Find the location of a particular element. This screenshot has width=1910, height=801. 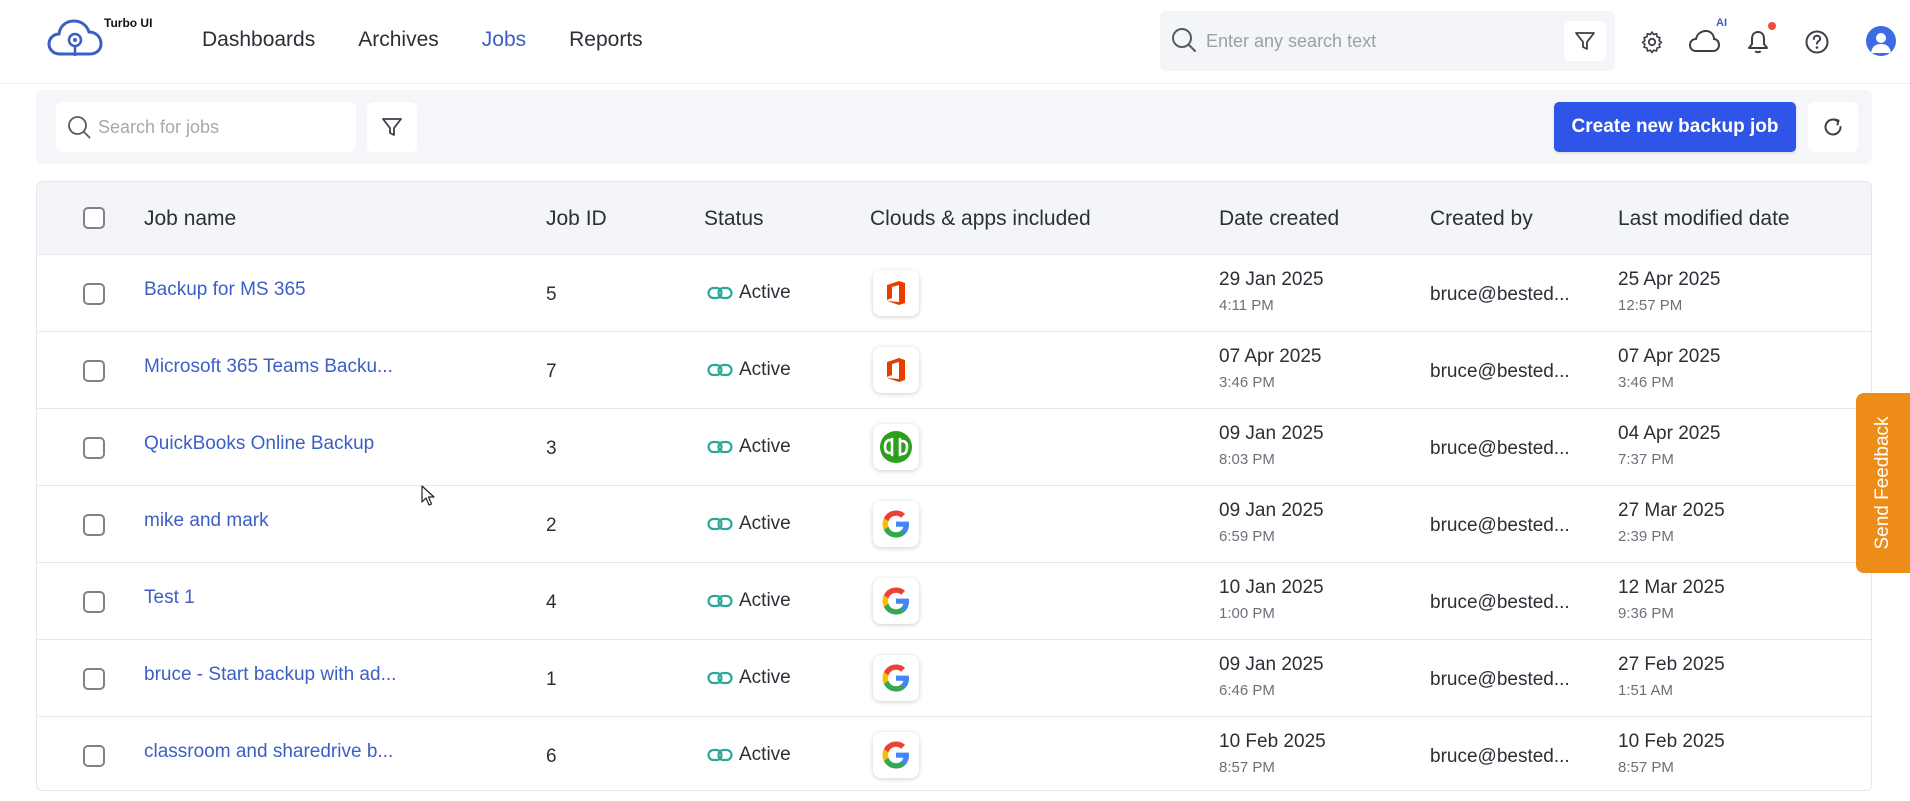

select-all-checkbox is located at coordinates (94, 218).